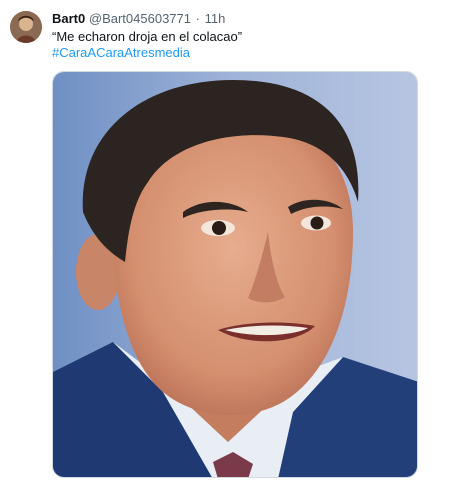  I want to click on display-name: Bart0, so click(68, 18).